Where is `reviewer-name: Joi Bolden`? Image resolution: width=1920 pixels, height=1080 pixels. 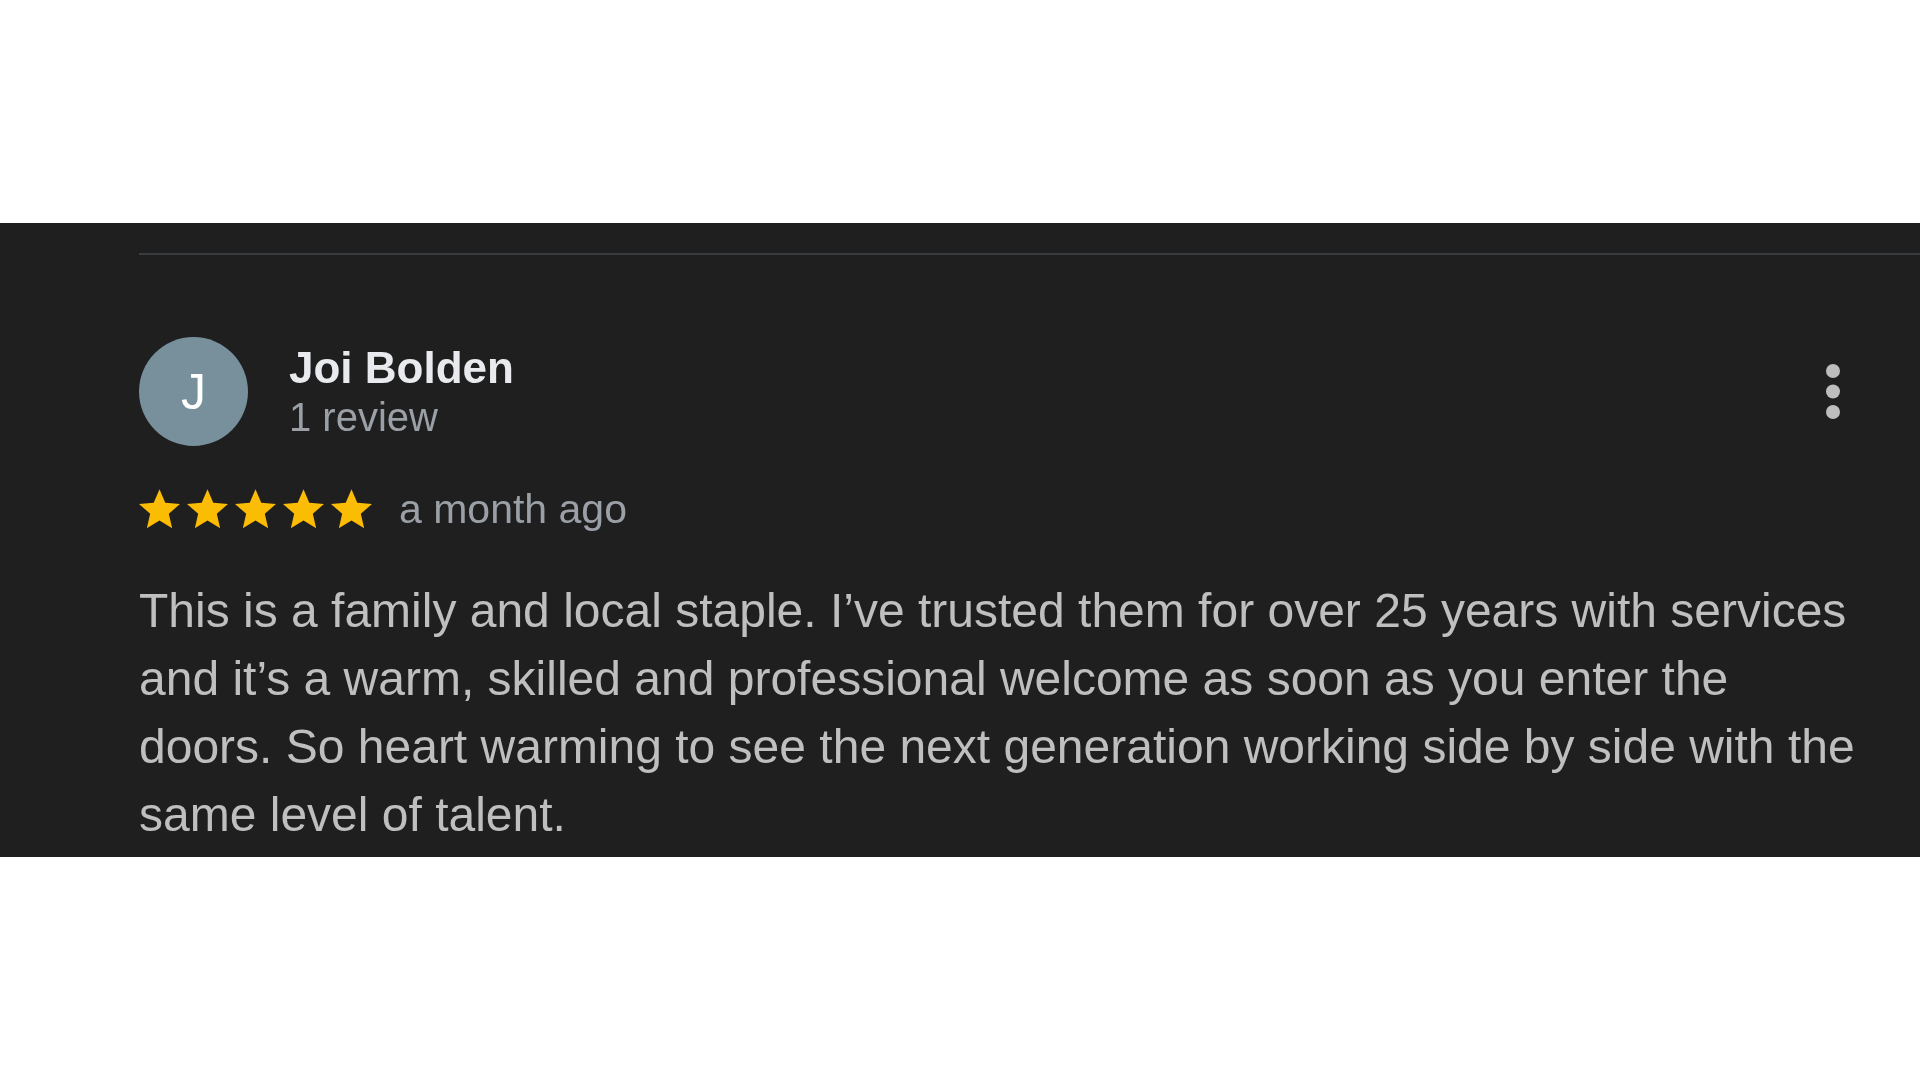
reviewer-name: Joi Bolden is located at coordinates (401, 367).